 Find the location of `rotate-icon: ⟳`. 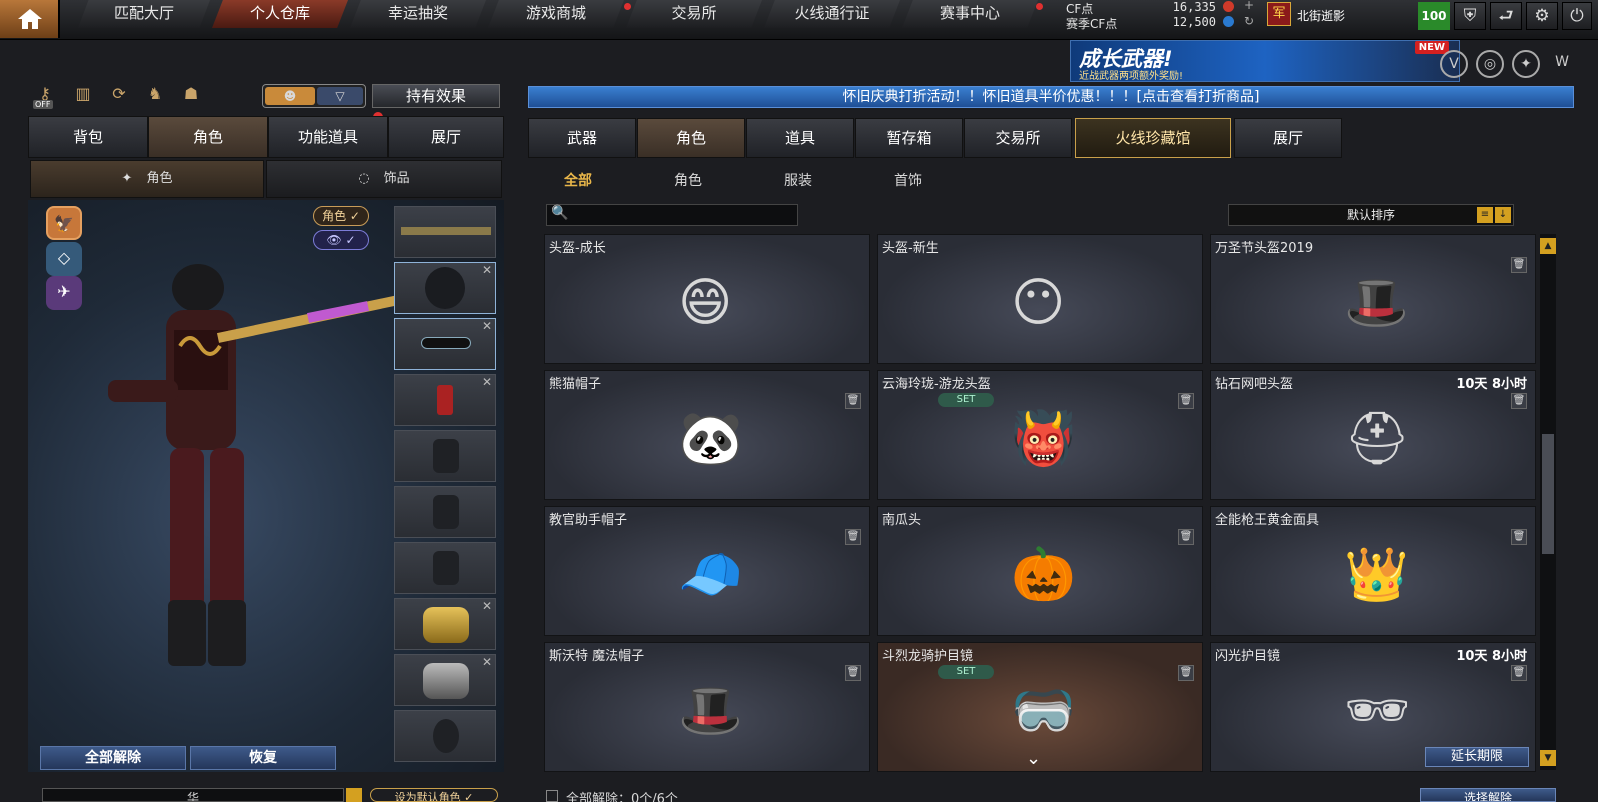

rotate-icon: ⟳ is located at coordinates (119, 96).